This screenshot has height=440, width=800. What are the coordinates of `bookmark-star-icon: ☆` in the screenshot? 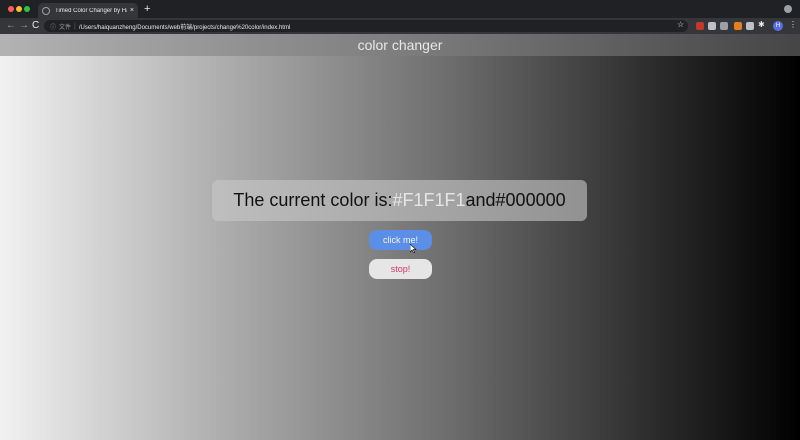 It's located at (680, 24).